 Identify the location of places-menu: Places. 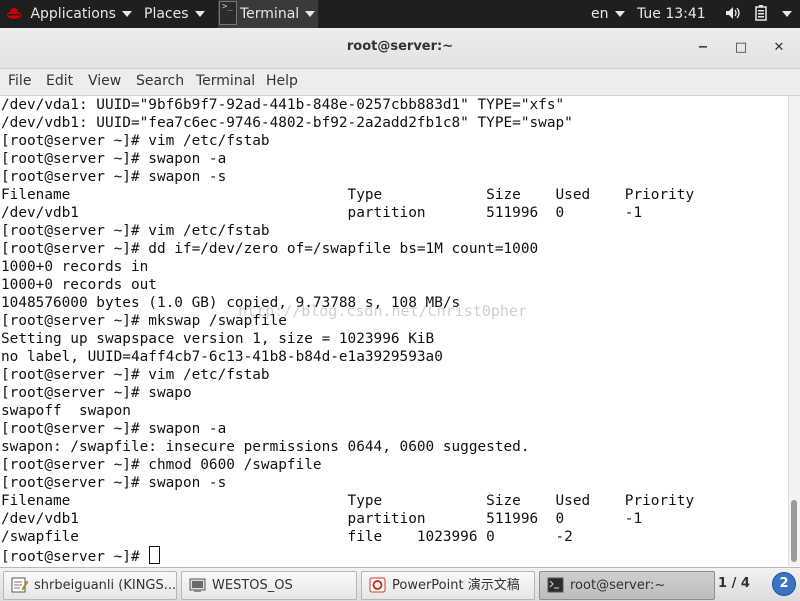
(174, 14).